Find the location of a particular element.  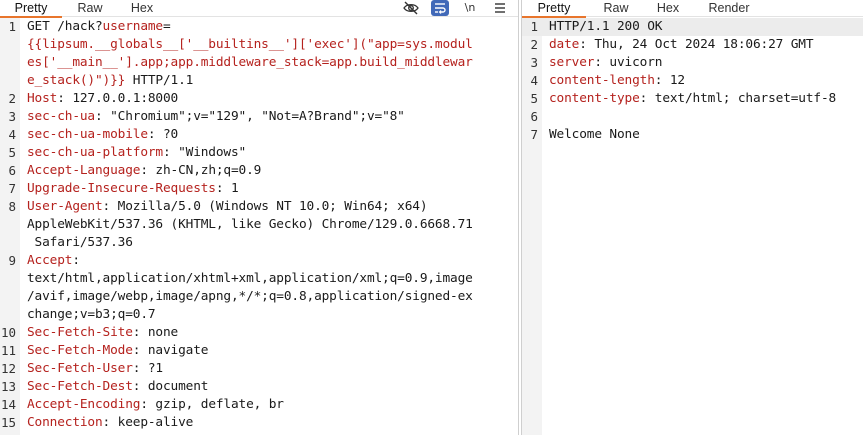

request-header-value: : zh-CN,zh;q=0.9 is located at coordinates (201, 170).